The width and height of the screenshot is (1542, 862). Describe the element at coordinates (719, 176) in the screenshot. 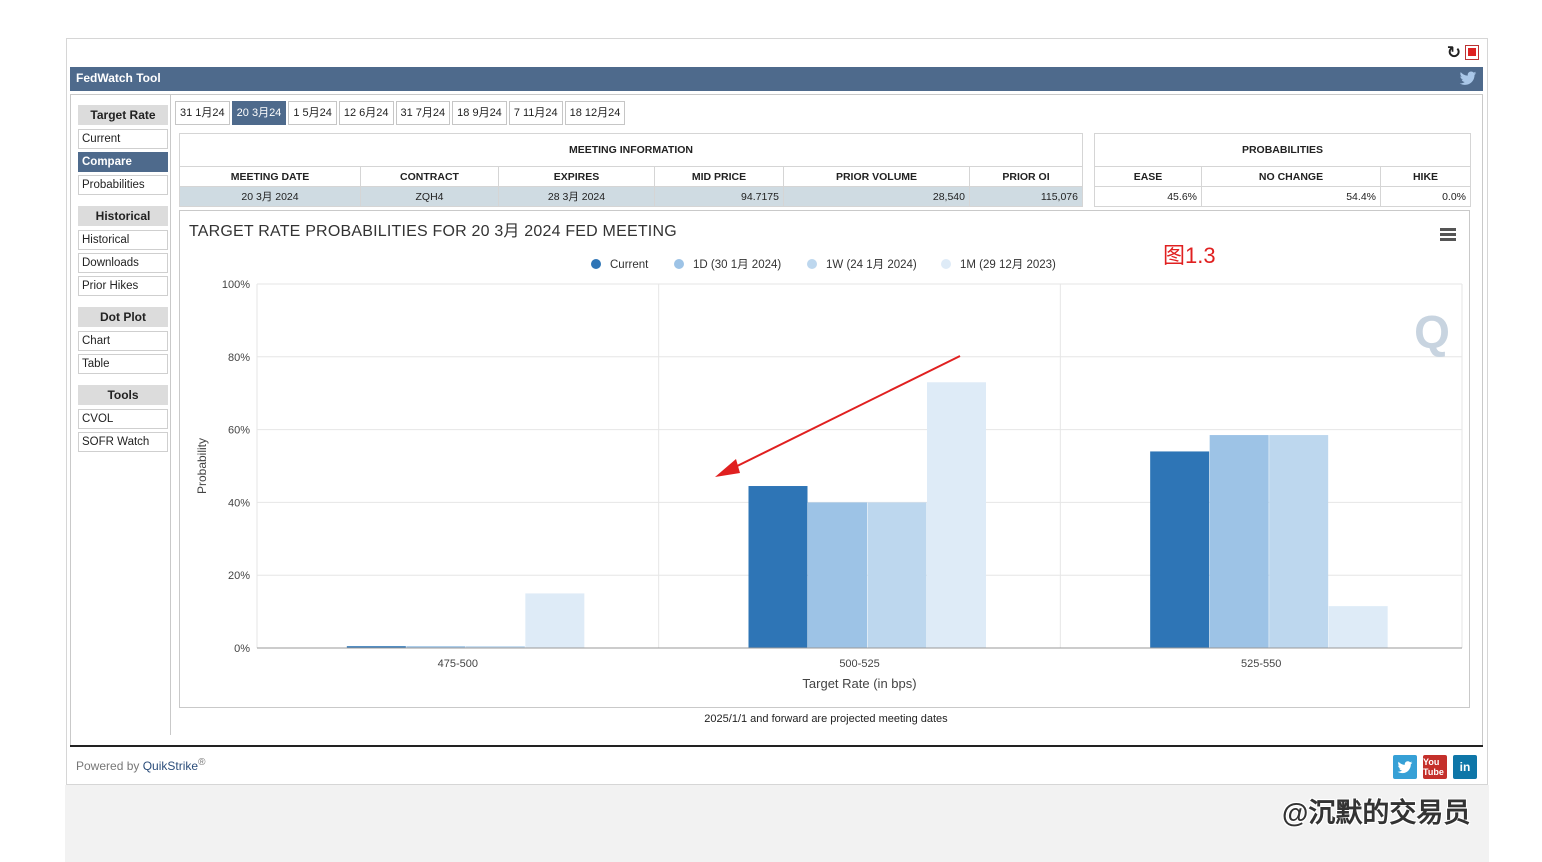

I see `col-header: MID PRICE` at that location.